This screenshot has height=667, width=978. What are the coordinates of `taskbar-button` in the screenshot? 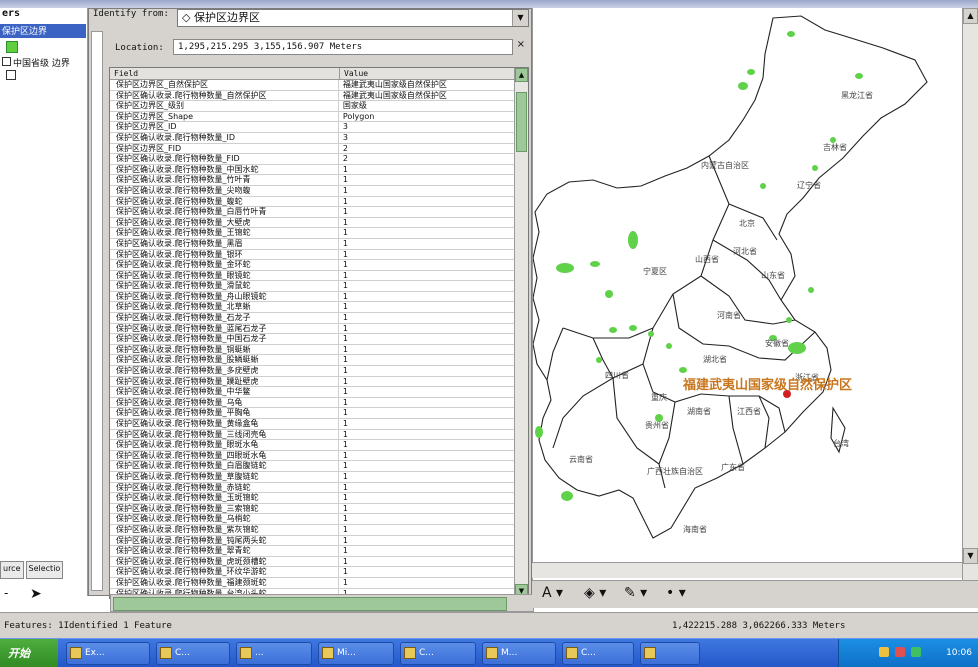 It's located at (670, 653).